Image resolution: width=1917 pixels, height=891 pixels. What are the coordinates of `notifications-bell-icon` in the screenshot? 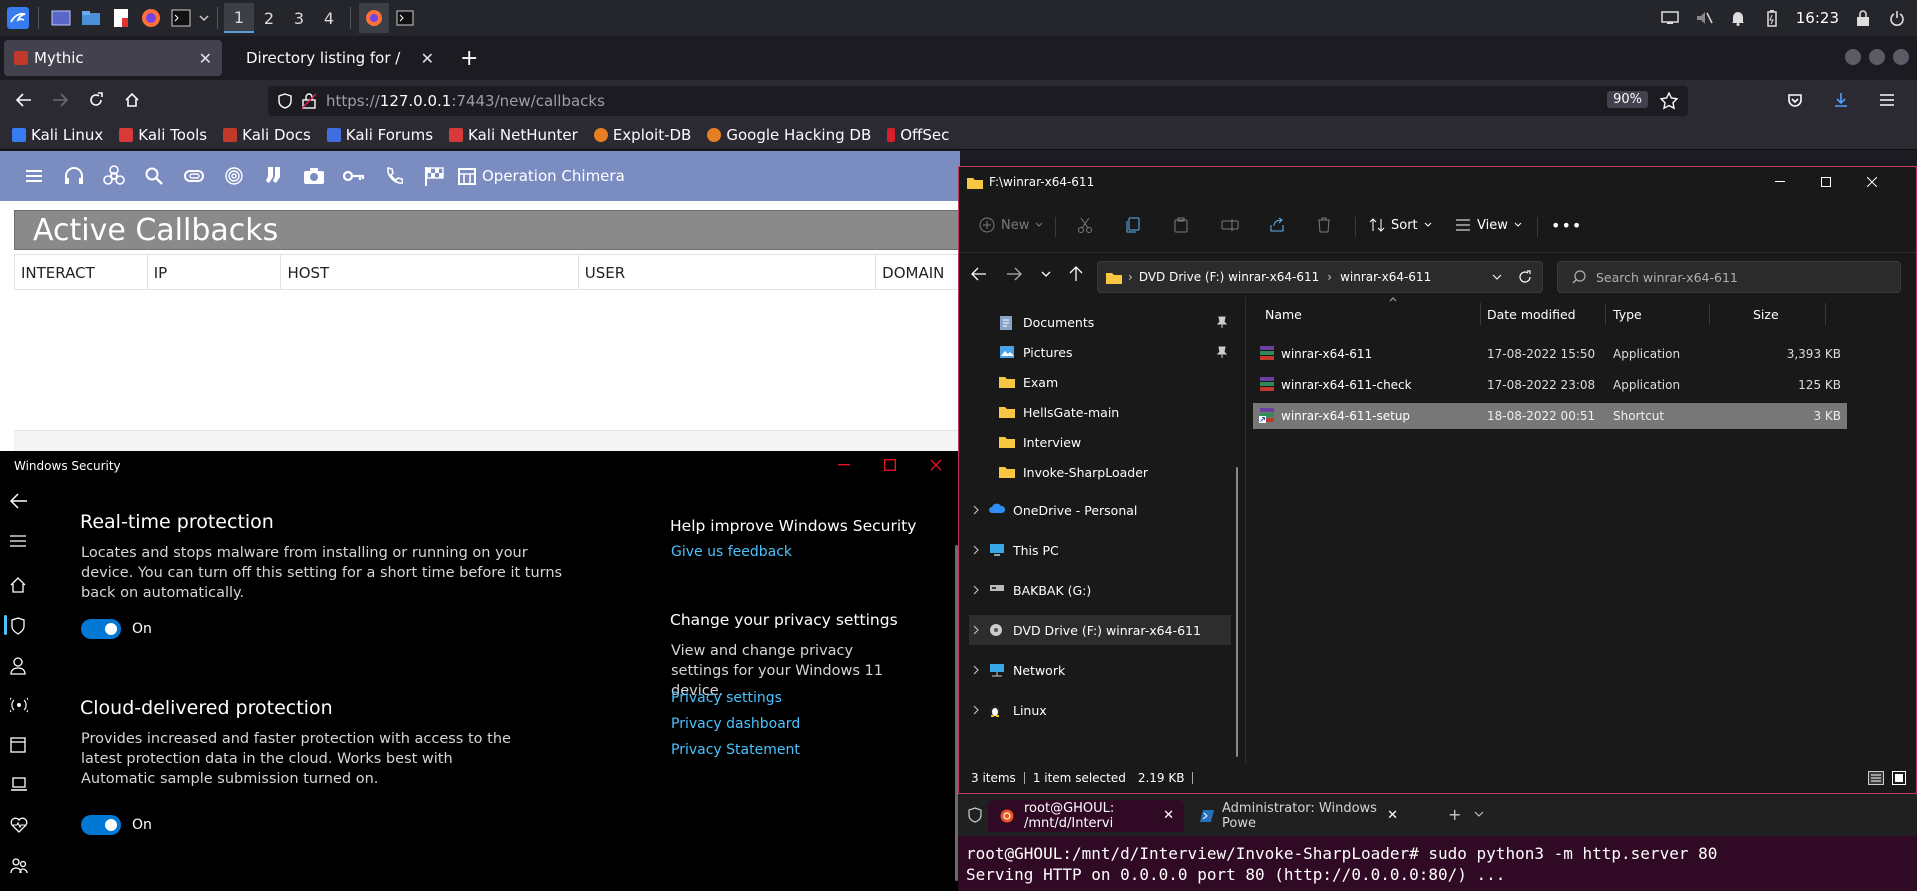 It's located at (1738, 18).